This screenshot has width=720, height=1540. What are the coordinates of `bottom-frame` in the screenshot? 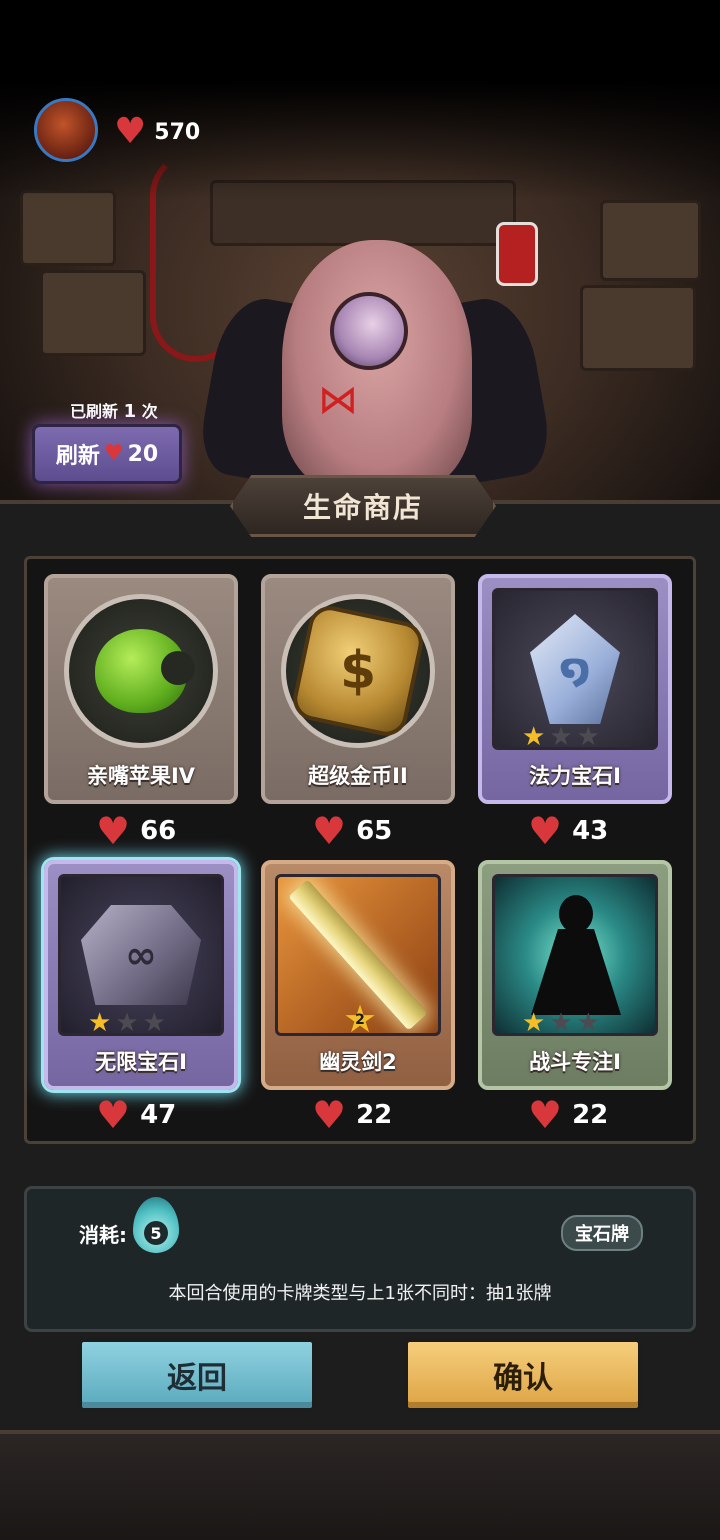 It's located at (360, 1485).